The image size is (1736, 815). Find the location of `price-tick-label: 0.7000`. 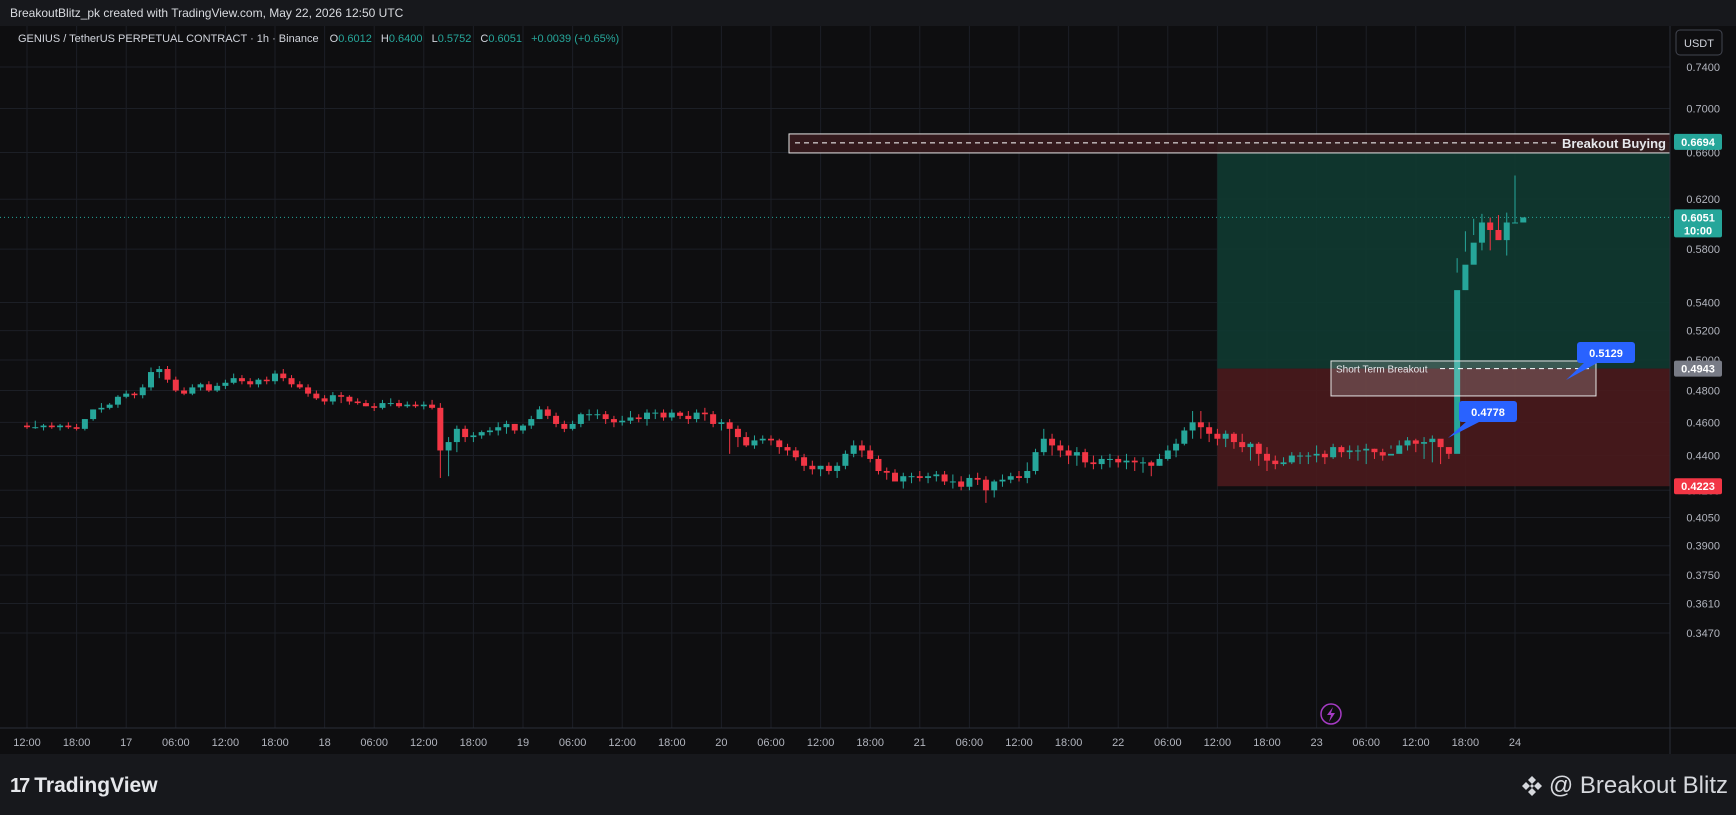

price-tick-label: 0.7000 is located at coordinates (1703, 110).